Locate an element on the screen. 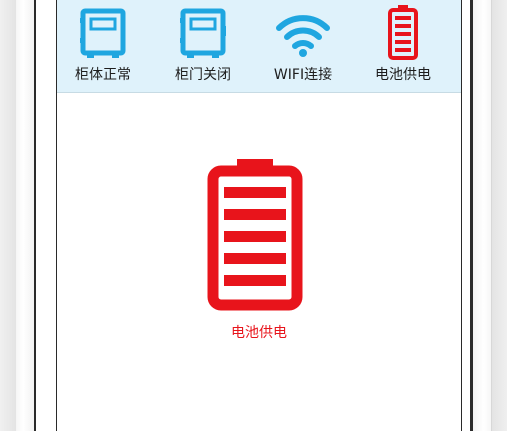 The height and width of the screenshot is (431, 507). status-label-wifi: WIFI连接 is located at coordinates (303, 75).